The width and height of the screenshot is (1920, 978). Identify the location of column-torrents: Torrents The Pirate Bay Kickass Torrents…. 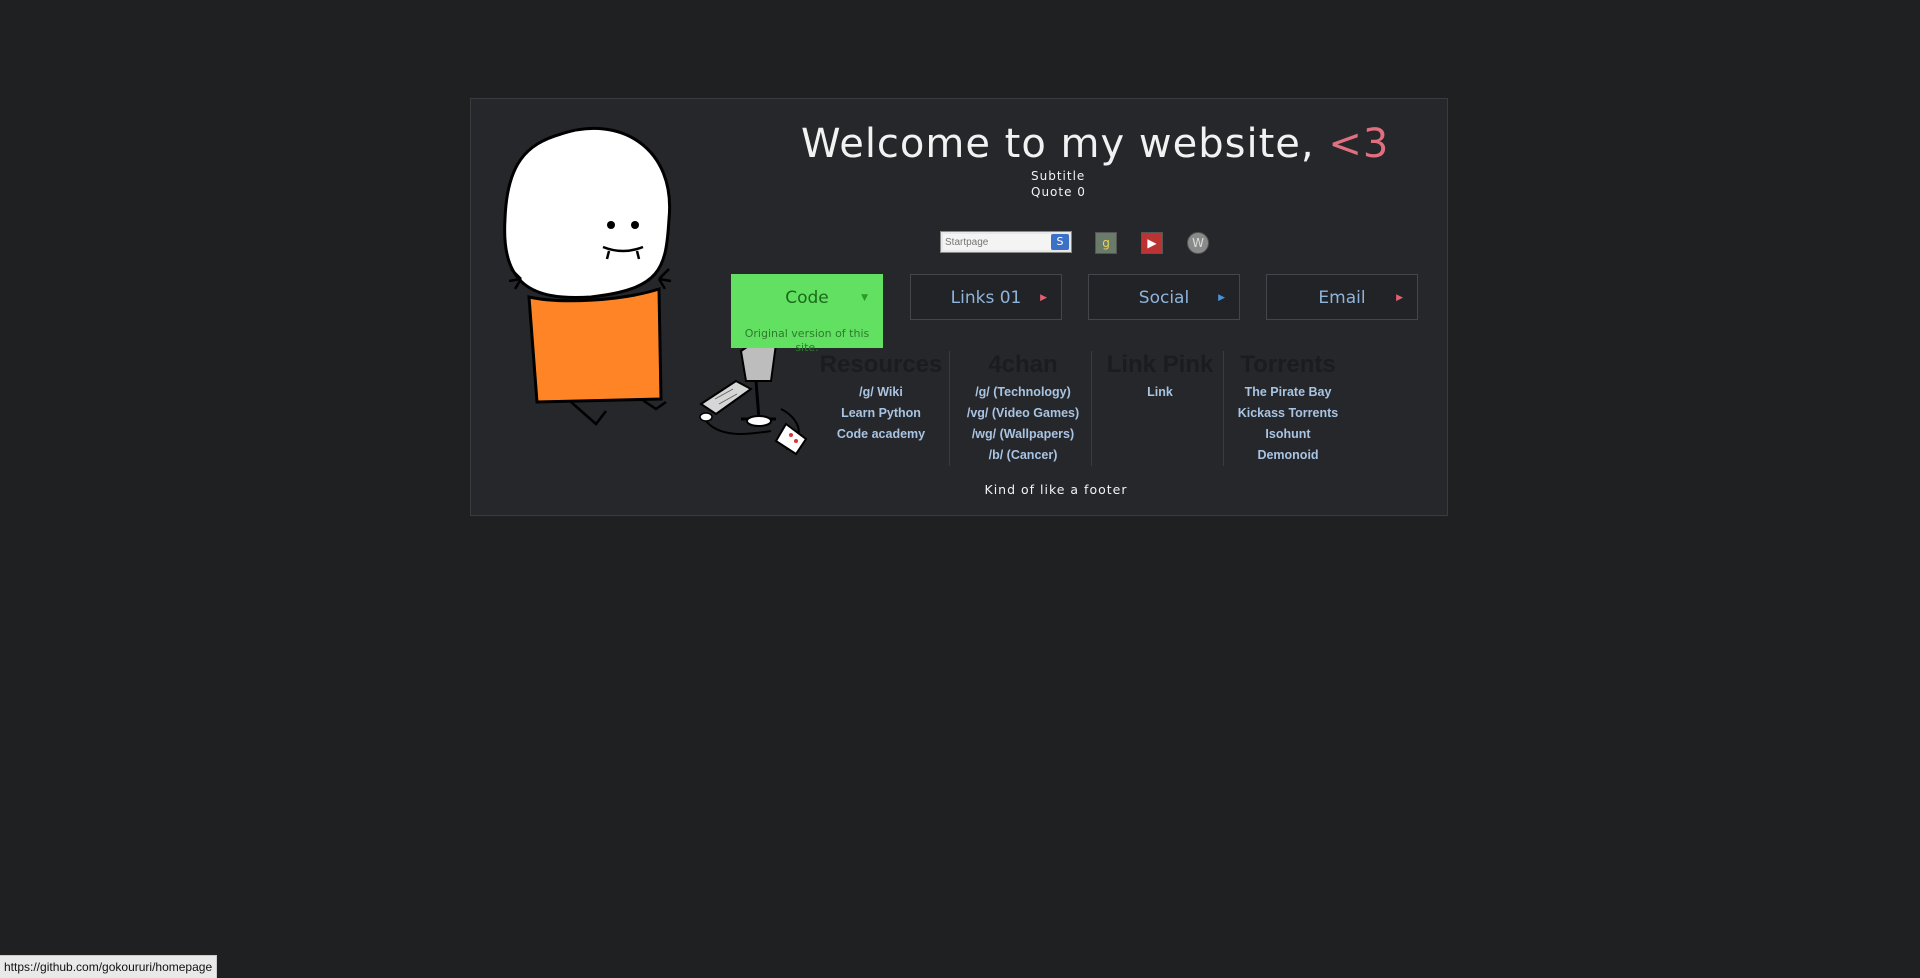
(1288, 408).